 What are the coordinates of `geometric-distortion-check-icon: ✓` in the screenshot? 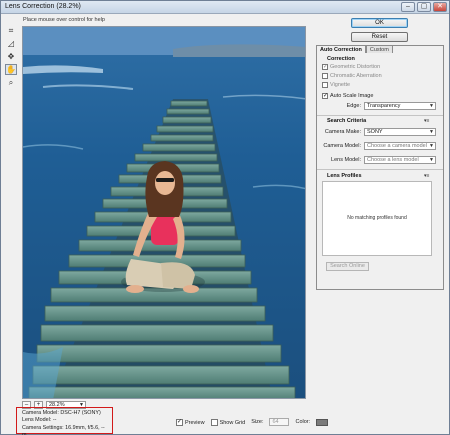 It's located at (325, 67).